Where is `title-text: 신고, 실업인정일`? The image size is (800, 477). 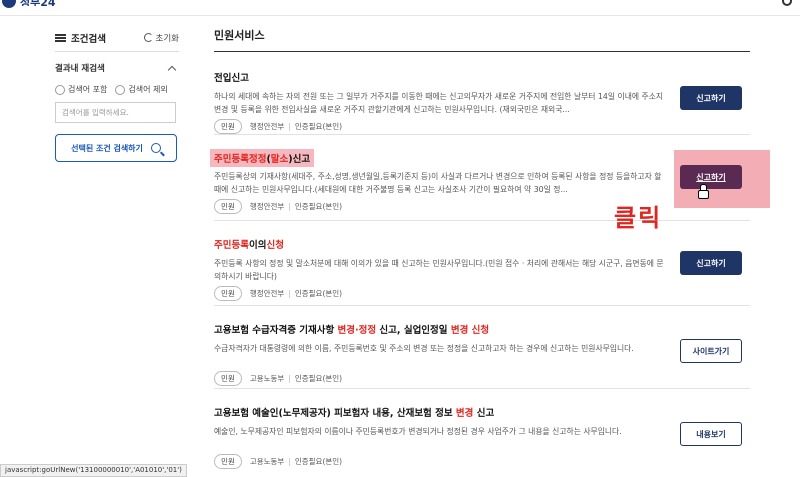
title-text: 신고, 실업인정일 is located at coordinates (413, 330).